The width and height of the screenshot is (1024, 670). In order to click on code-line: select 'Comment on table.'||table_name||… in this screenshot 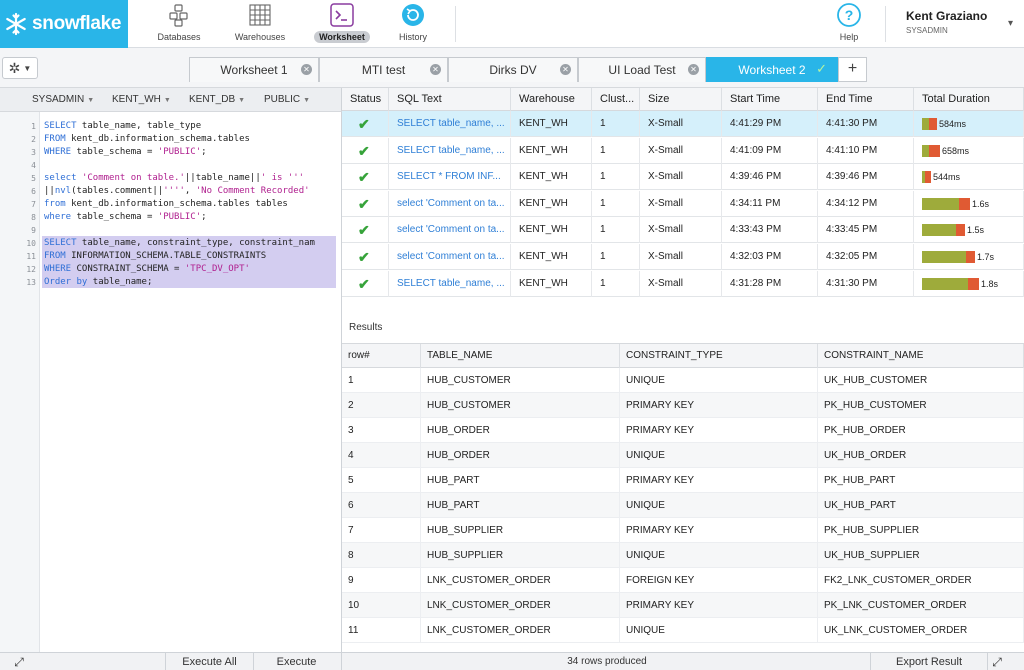, I will do `click(174, 178)`.